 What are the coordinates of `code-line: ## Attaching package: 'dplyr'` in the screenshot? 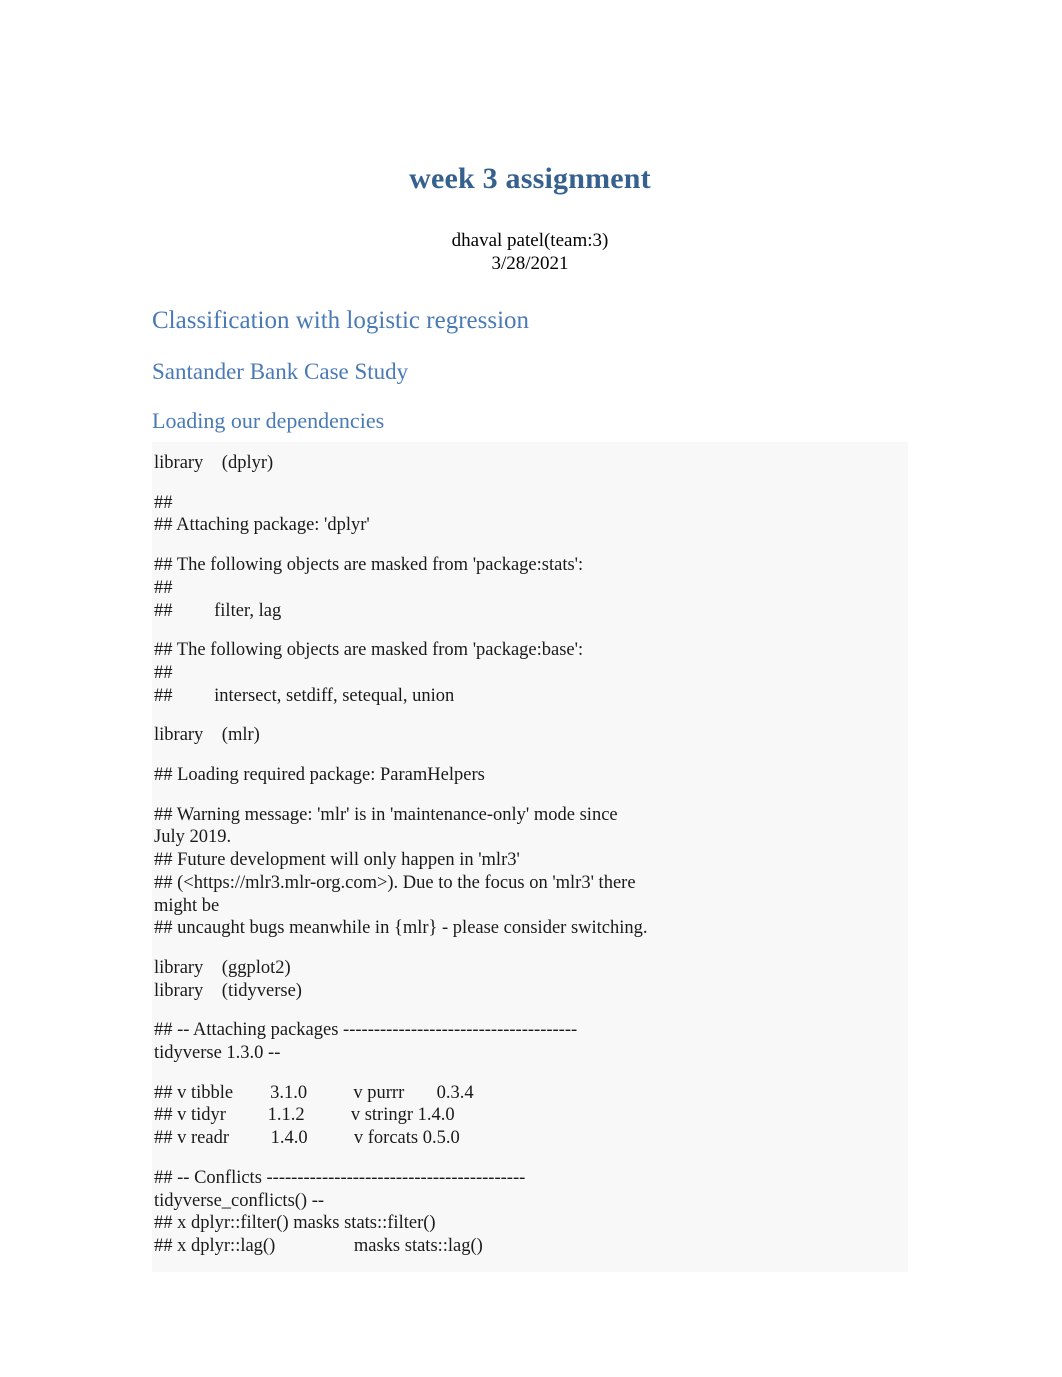 It's located at (262, 525).